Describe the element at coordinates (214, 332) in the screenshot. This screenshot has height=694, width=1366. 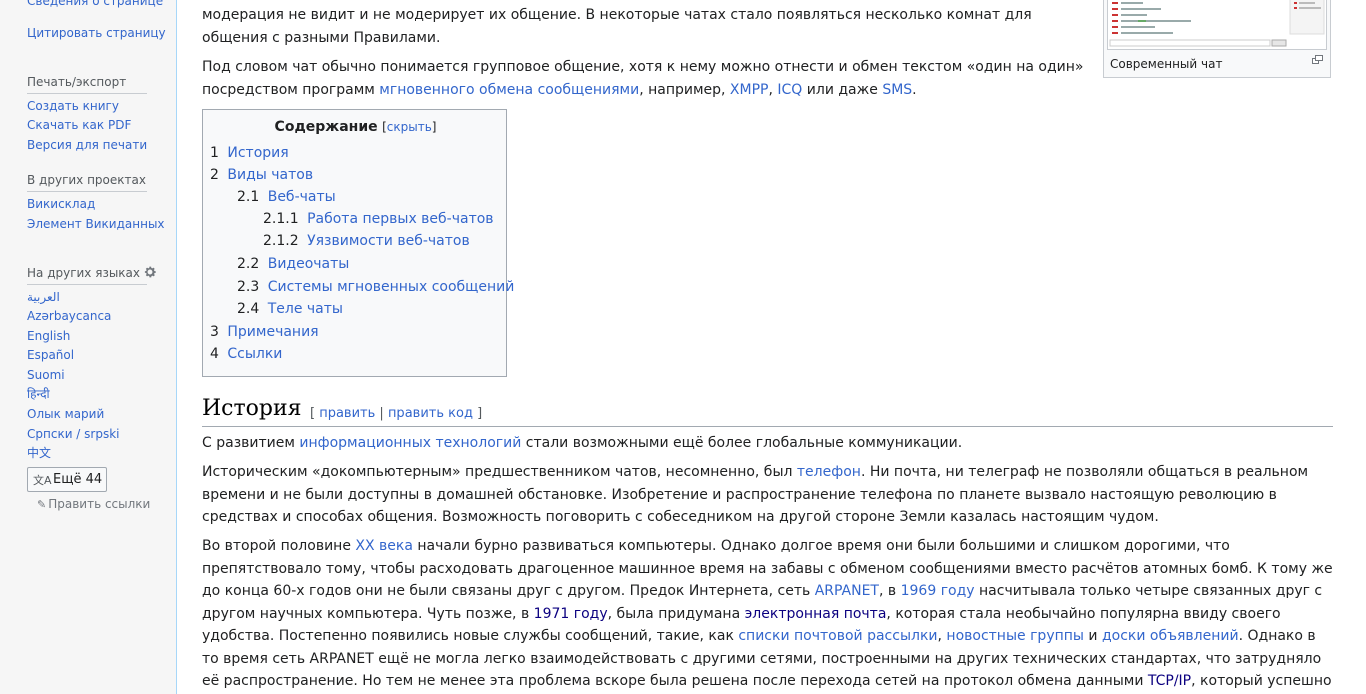
I see `toc-number: 3` at that location.